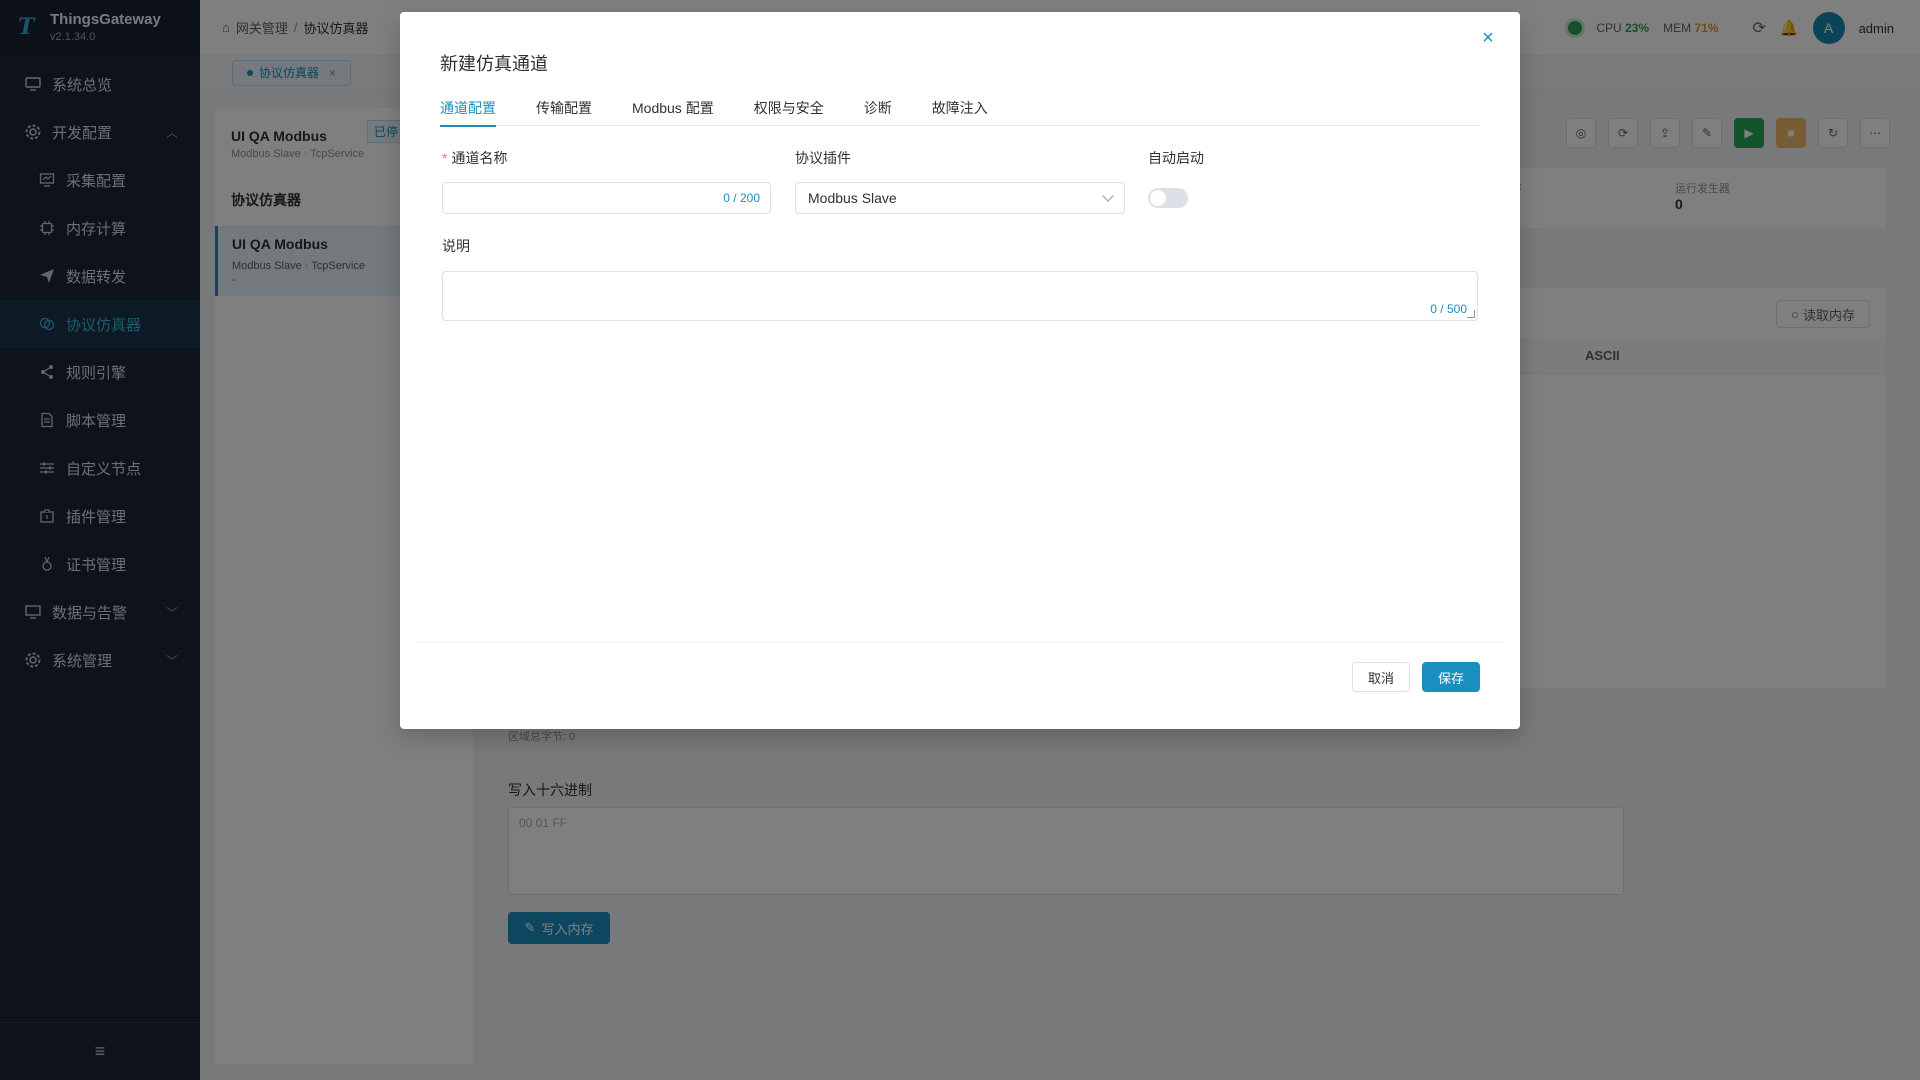 This screenshot has height=1080, width=1920. What do you see at coordinates (1381, 677) in the screenshot?
I see `cancel-button: 取消` at bounding box center [1381, 677].